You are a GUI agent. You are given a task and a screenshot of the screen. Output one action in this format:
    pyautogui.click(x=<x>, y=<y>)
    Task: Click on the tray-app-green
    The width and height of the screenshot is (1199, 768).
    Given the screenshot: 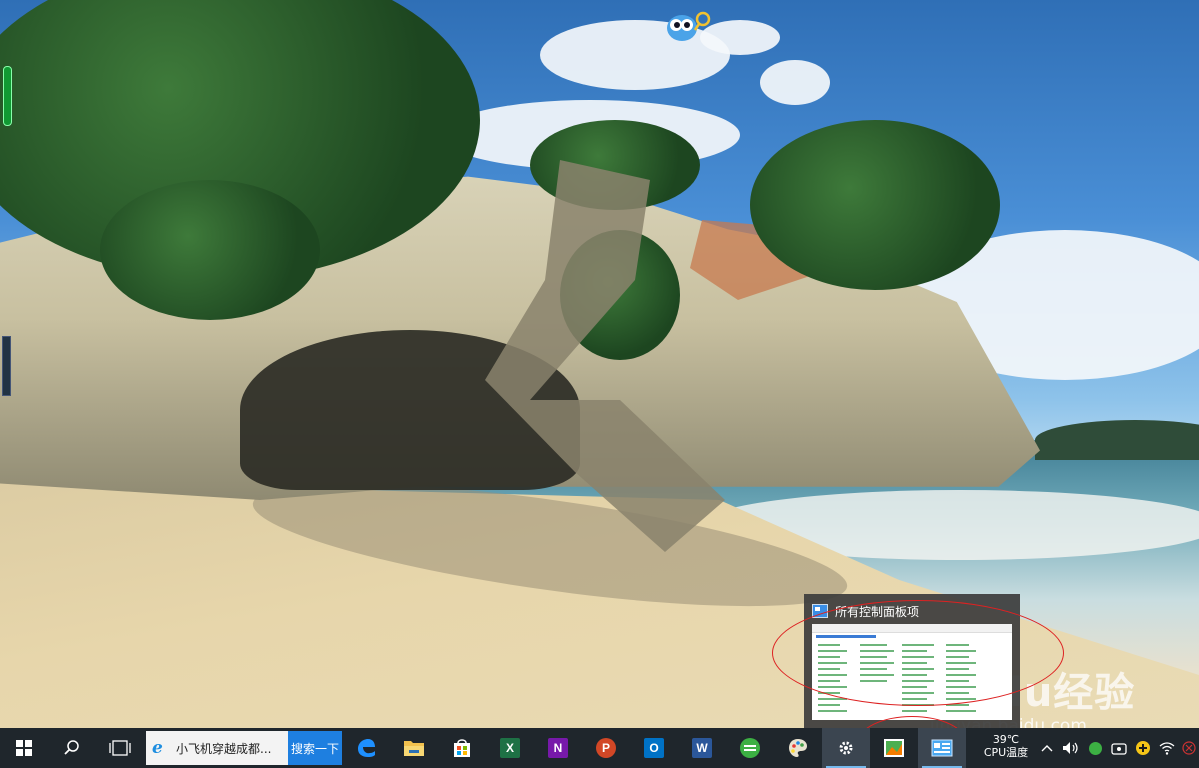 What is the action you would take?
    pyautogui.click(x=1095, y=748)
    